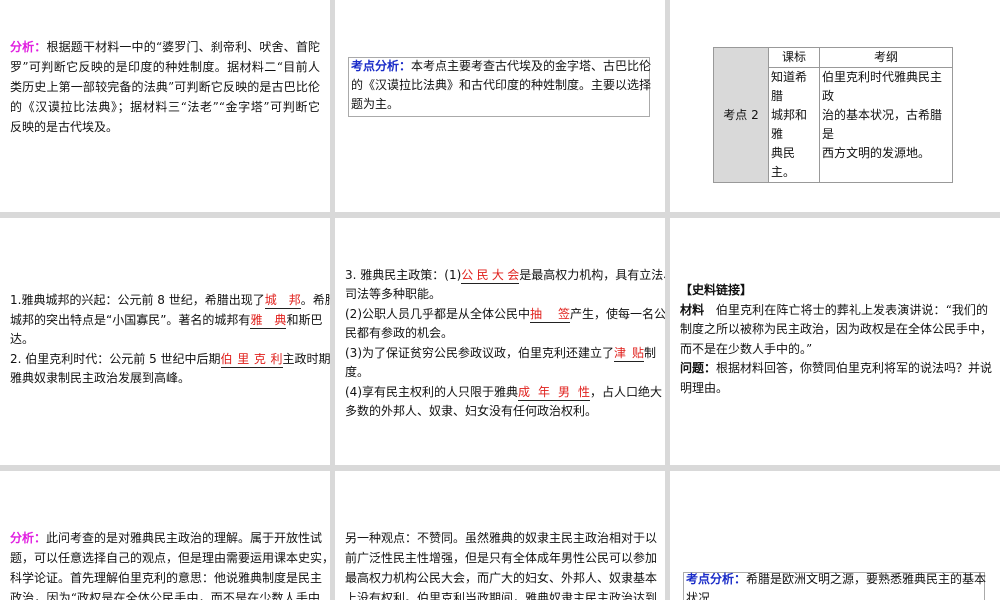 Image resolution: width=1000 pixels, height=600 pixels. Describe the element at coordinates (399, 333) in the screenshot. I see `text-line: 民都有参政的机会。` at that location.